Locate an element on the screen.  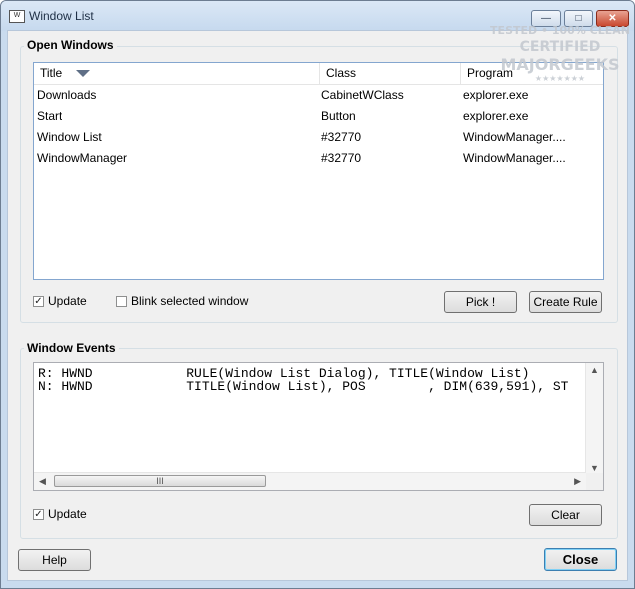
column-class: Class is located at coordinates (390, 73).